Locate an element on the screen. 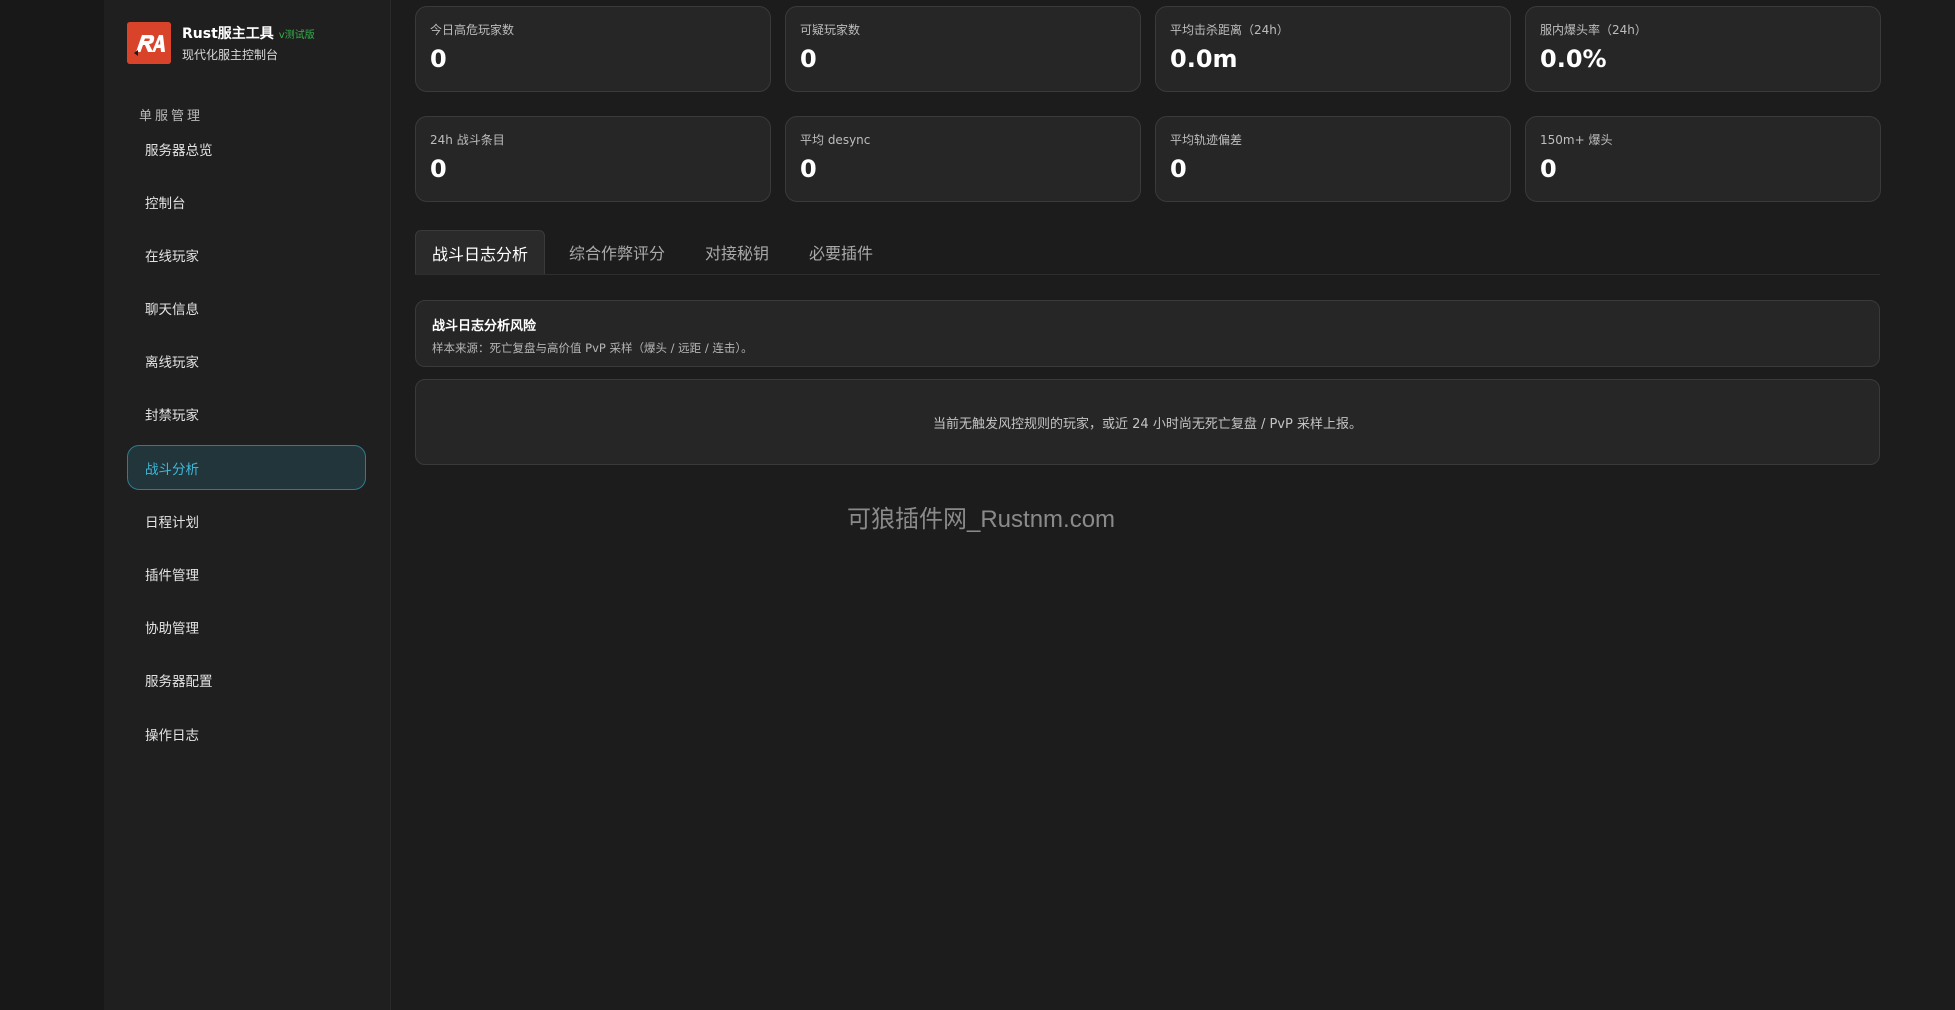  sidebar-item-offline-players: 离线玩家 is located at coordinates (246, 361).